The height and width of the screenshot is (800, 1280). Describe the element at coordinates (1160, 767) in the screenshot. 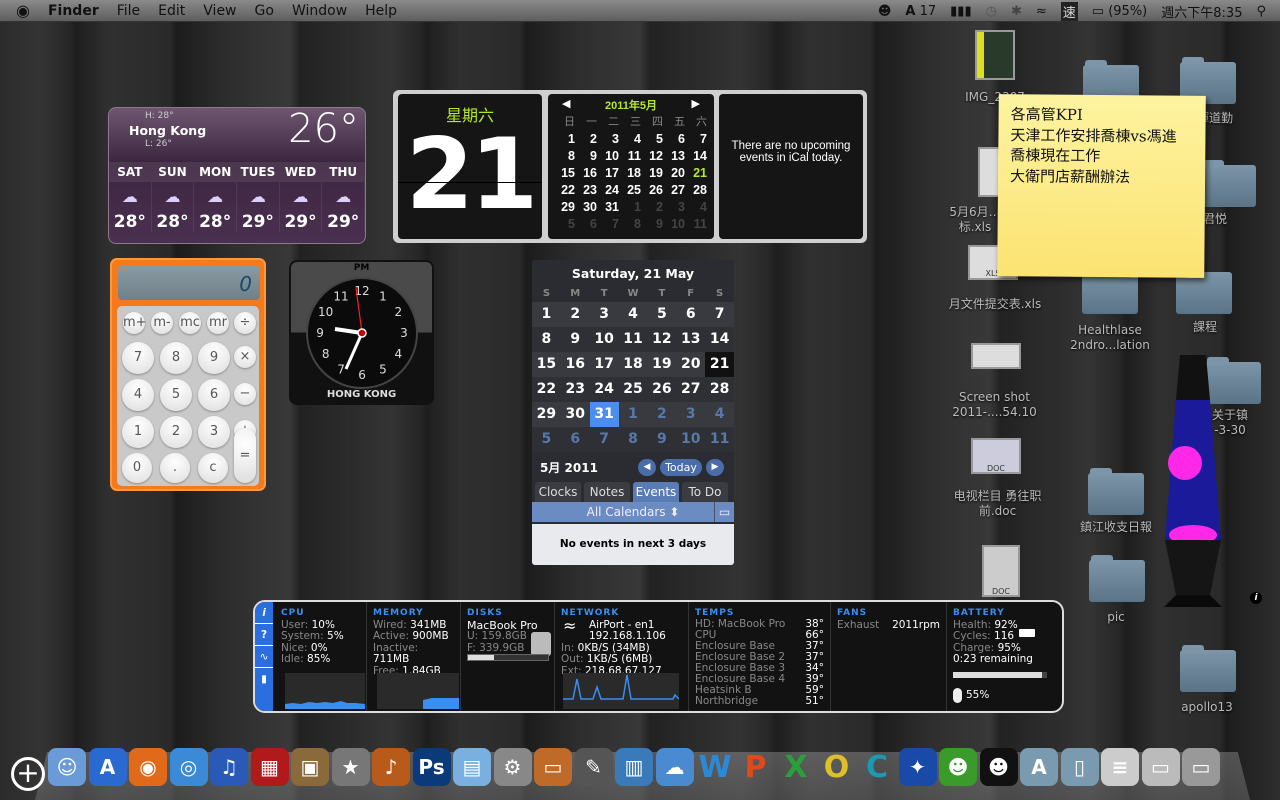

I see `dock-word-window-icon: ▭` at that location.